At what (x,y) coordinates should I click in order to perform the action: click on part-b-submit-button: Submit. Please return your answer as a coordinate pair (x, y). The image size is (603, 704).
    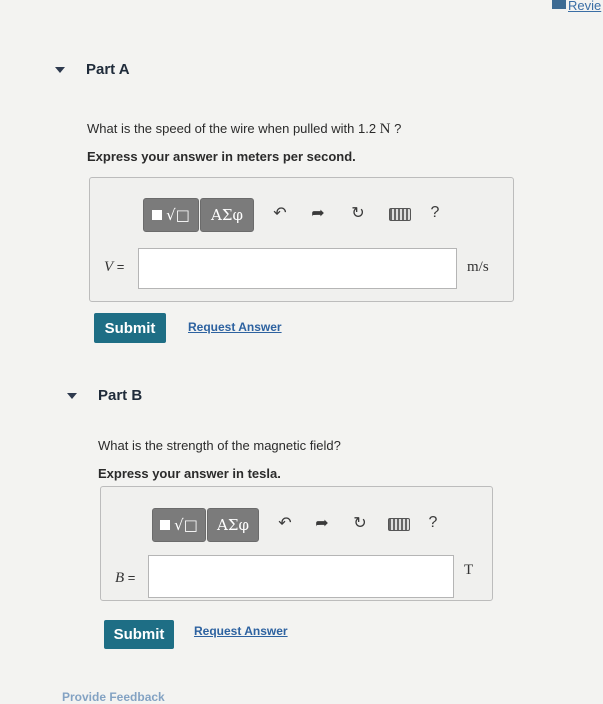
    Looking at the image, I should click on (139, 634).